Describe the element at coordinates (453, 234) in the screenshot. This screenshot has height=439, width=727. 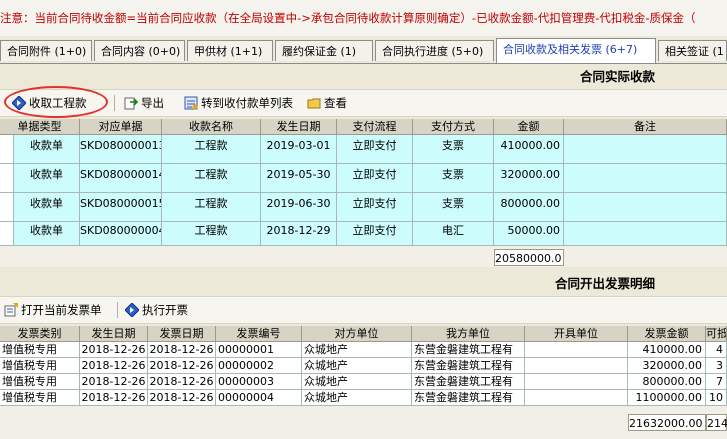
I see `cell-pay-method: 电汇` at that location.